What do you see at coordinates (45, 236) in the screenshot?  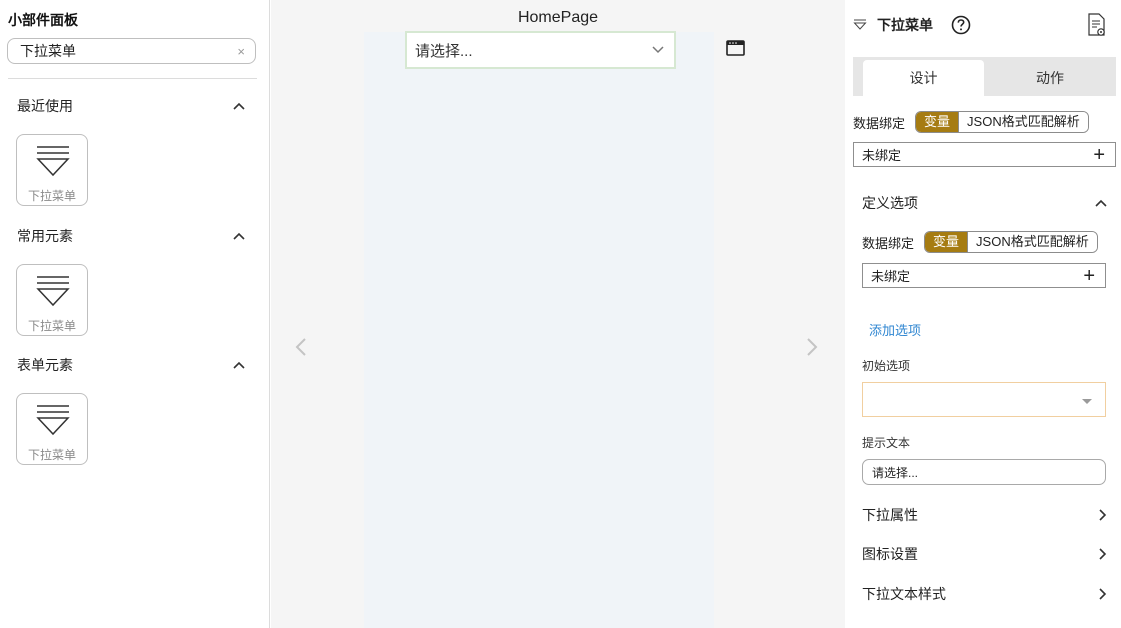 I see `section-common-title: 常用元素` at bounding box center [45, 236].